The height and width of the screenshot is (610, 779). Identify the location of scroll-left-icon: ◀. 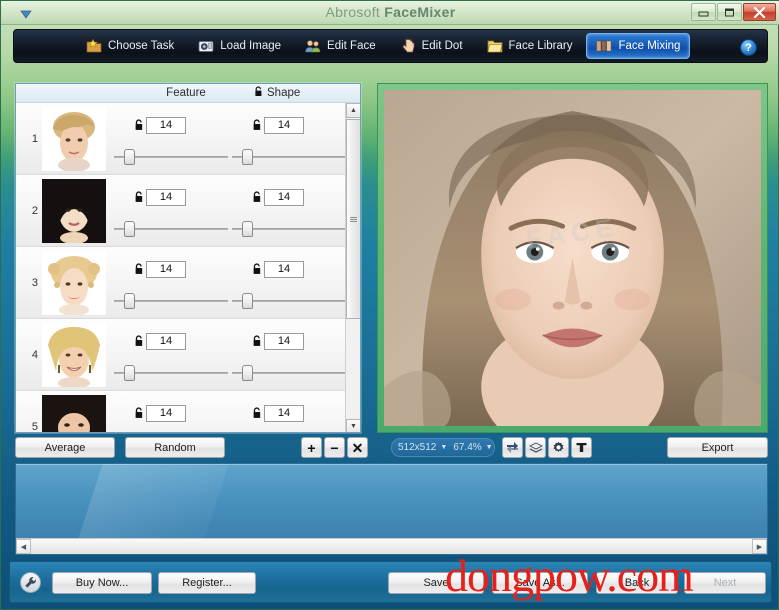
(23, 546).